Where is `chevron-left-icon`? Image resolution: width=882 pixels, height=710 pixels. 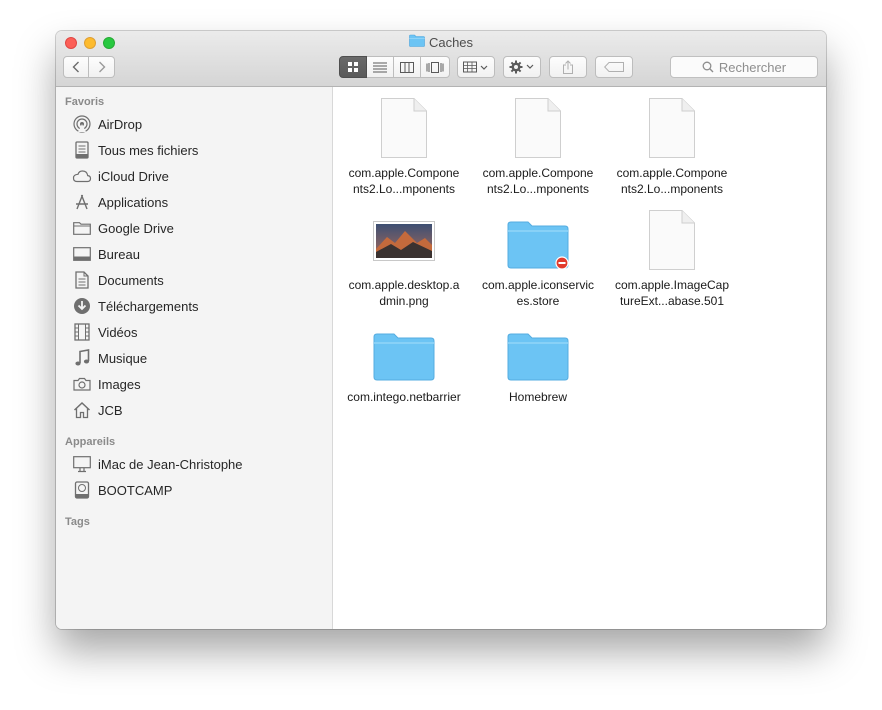
chevron-left-icon is located at coordinates (75, 67).